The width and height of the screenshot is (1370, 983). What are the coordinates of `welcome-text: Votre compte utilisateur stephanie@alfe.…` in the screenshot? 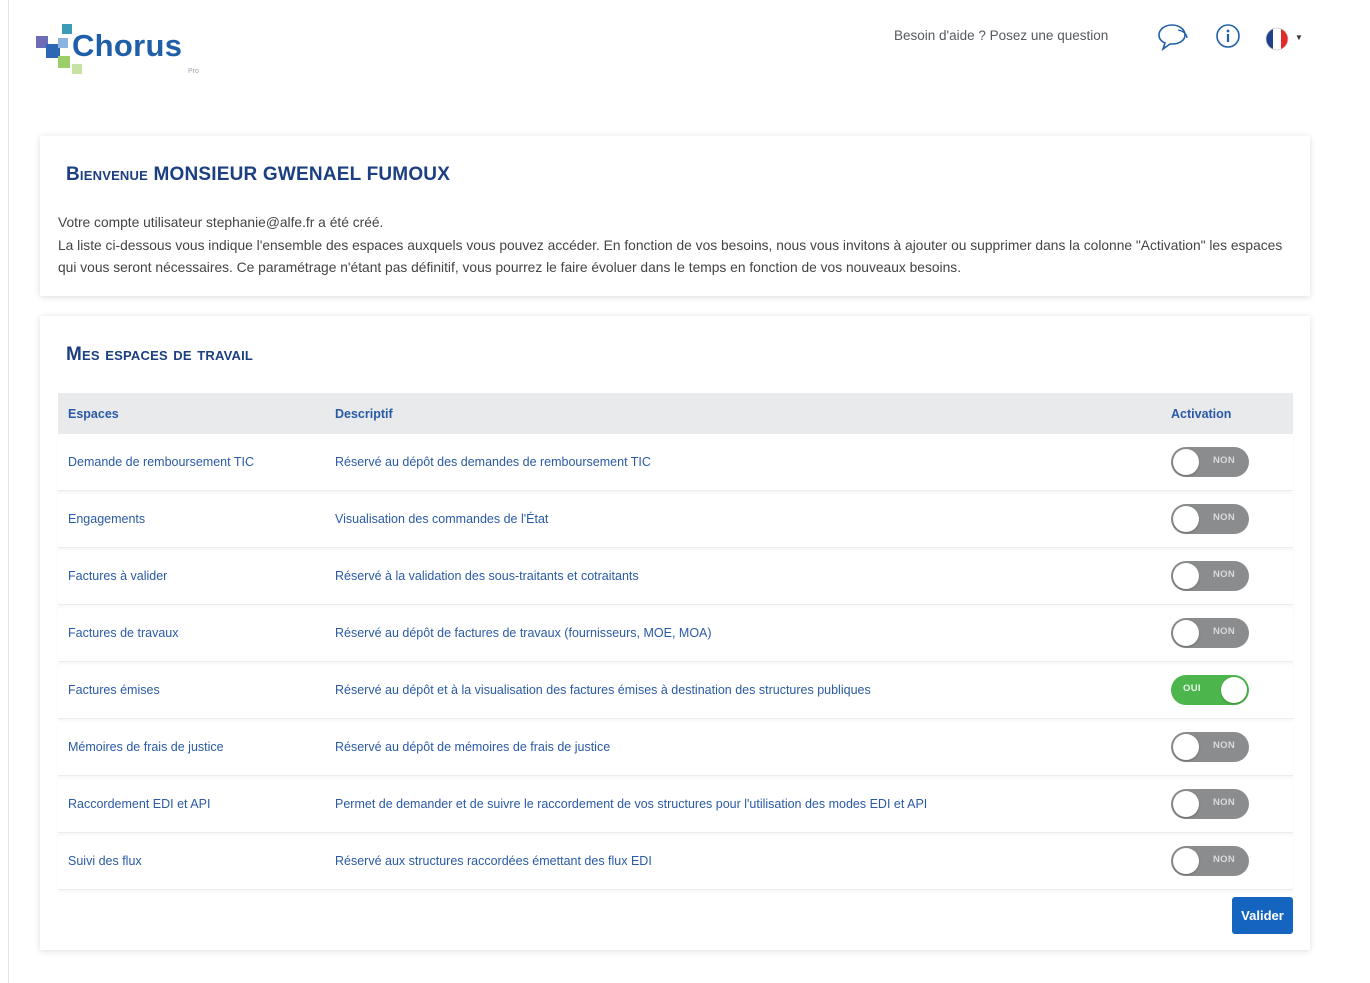 It's located at (673, 246).